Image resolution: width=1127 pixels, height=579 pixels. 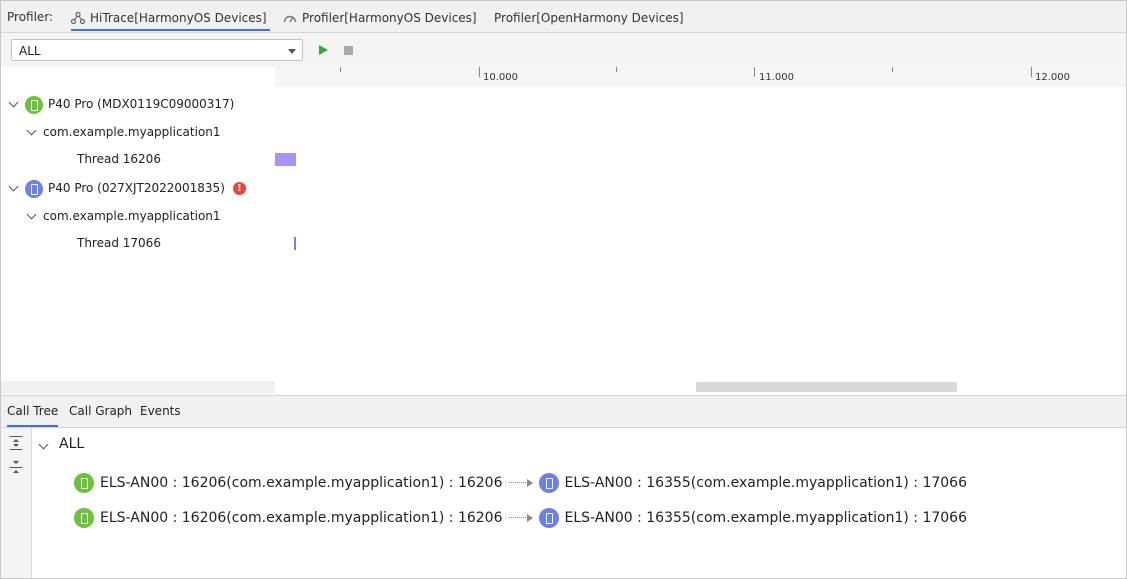 What do you see at coordinates (132, 216) in the screenshot?
I see `app-2-name: com.example.myapplication1` at bounding box center [132, 216].